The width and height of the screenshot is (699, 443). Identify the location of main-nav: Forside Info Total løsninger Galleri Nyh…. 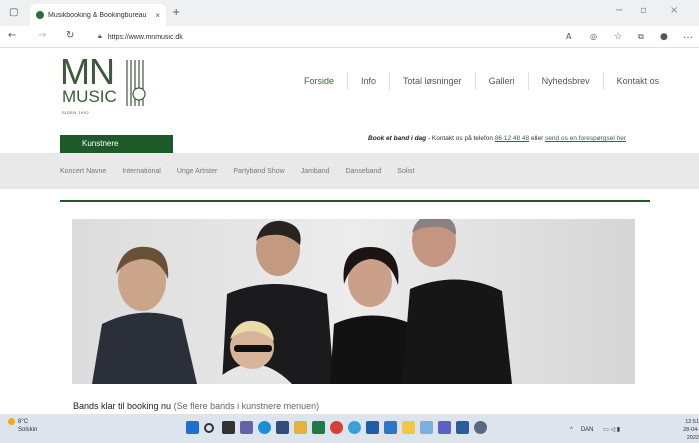
(481, 81).